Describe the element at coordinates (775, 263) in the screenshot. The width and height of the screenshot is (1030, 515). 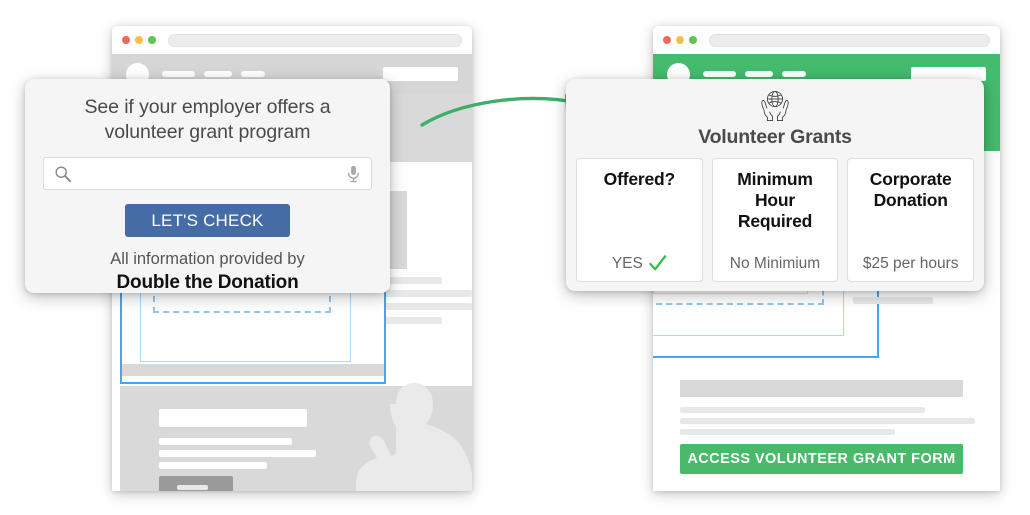
I see `tile-minimum-hour-value: No Minimium` at that location.